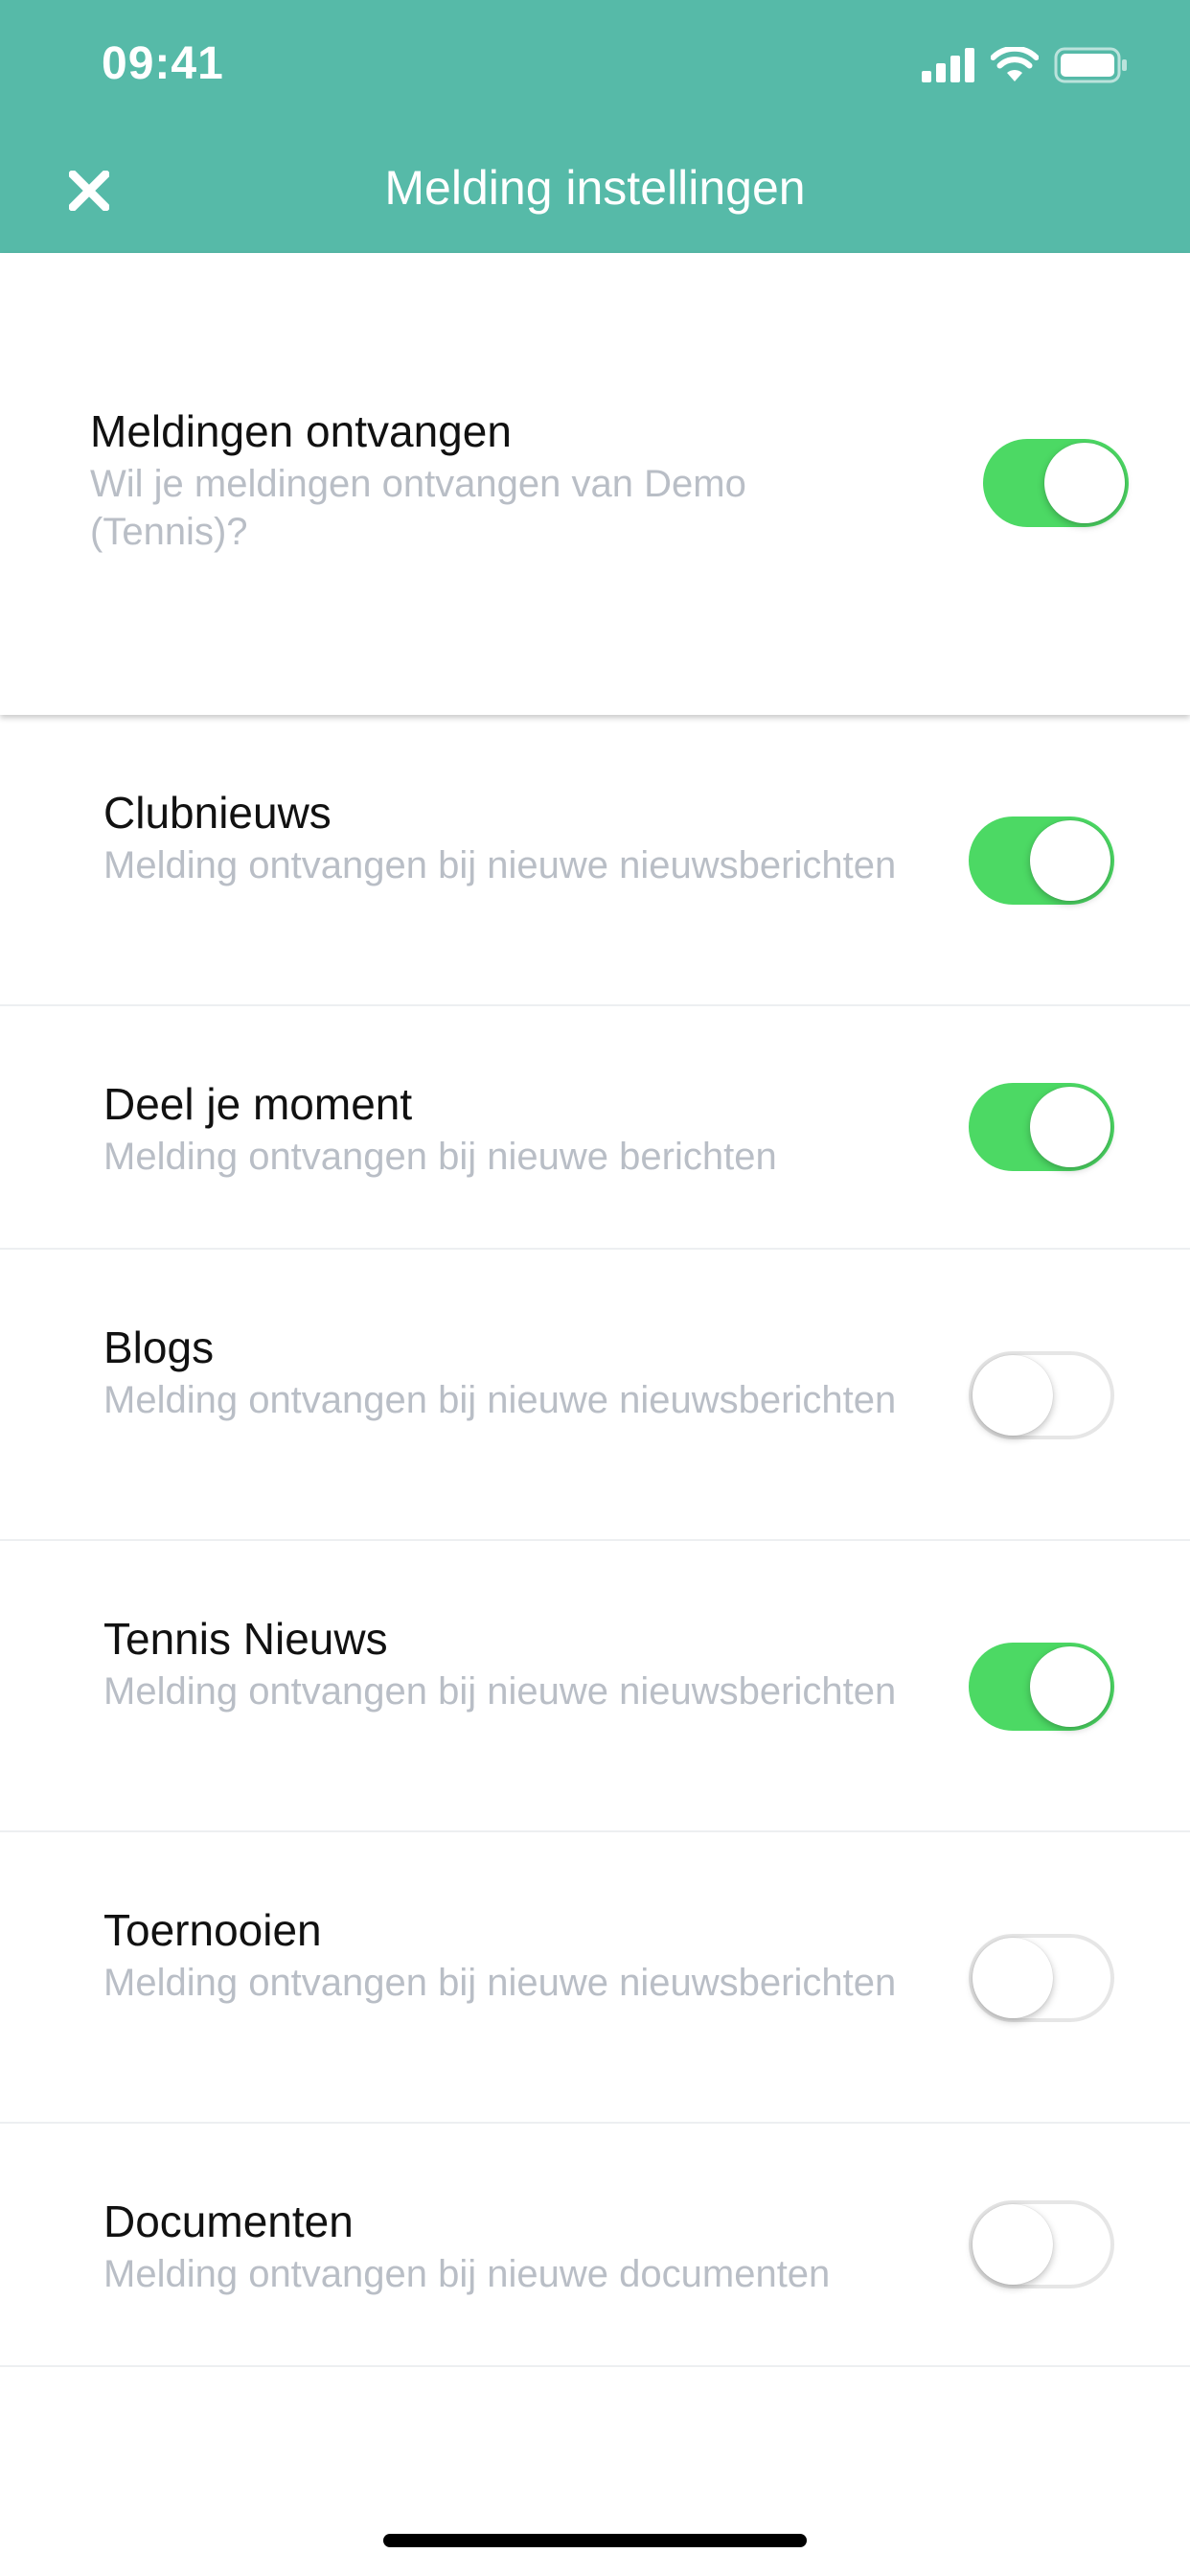 This screenshot has width=1190, height=2576. I want to click on master-notification-toggle, so click(1056, 483).